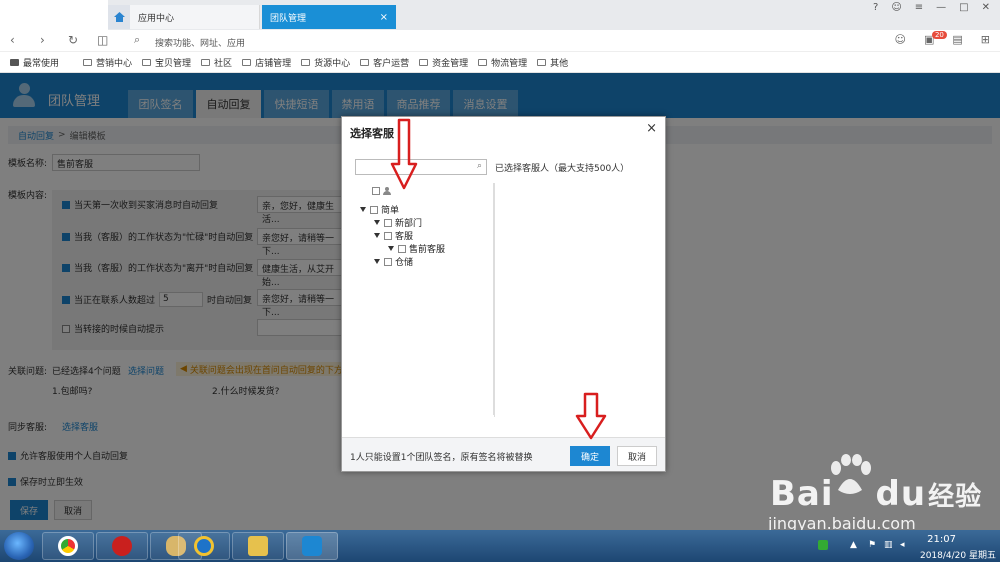 Image resolution: width=1000 pixels, height=562 pixels. I want to click on taskbar-qianniu, so click(312, 546).